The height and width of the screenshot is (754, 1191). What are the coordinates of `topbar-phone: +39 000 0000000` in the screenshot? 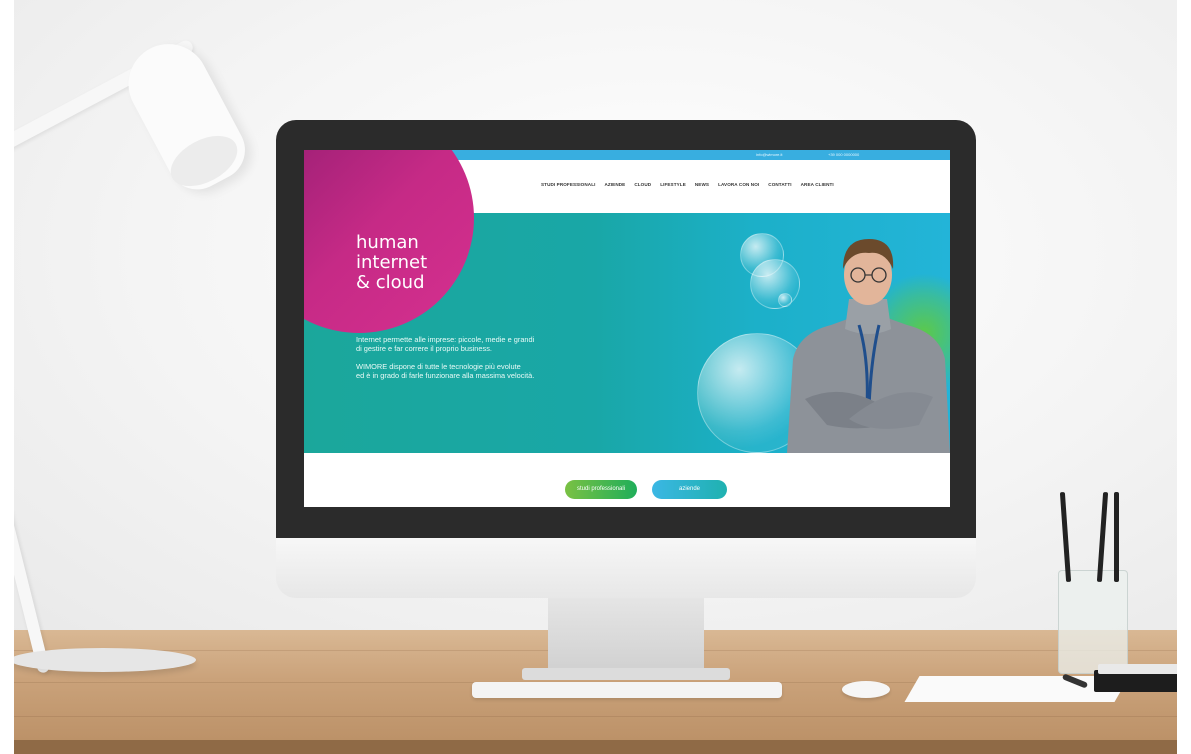 It's located at (843, 155).